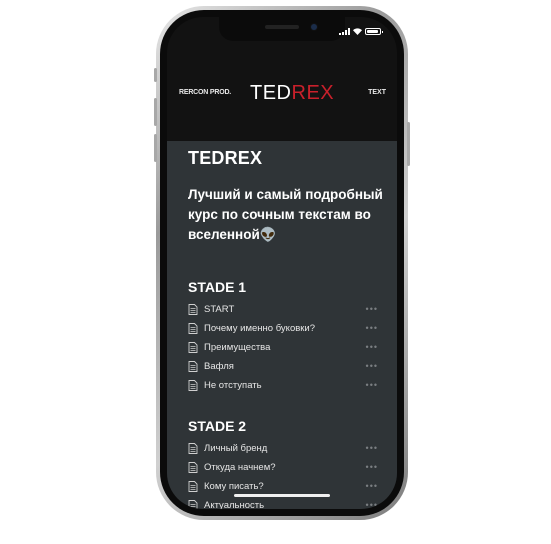 This screenshot has width=551, height=544. I want to click on header-left-link: RERCON PROD., so click(205, 92).